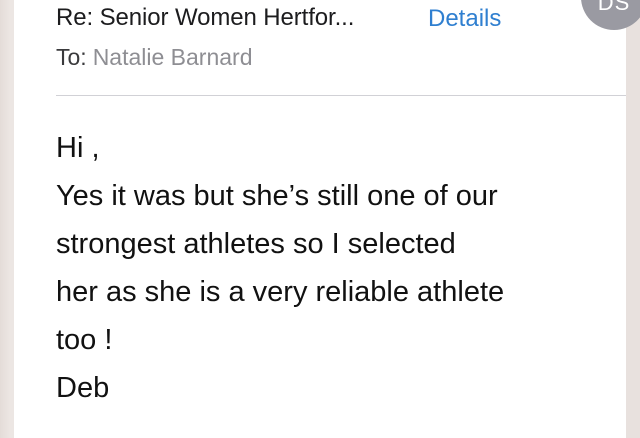  What do you see at coordinates (464, 19) in the screenshot?
I see `details-button: Details` at bounding box center [464, 19].